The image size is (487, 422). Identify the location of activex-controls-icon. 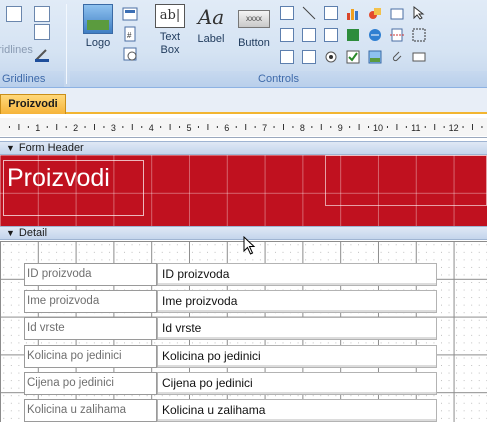
(419, 57).